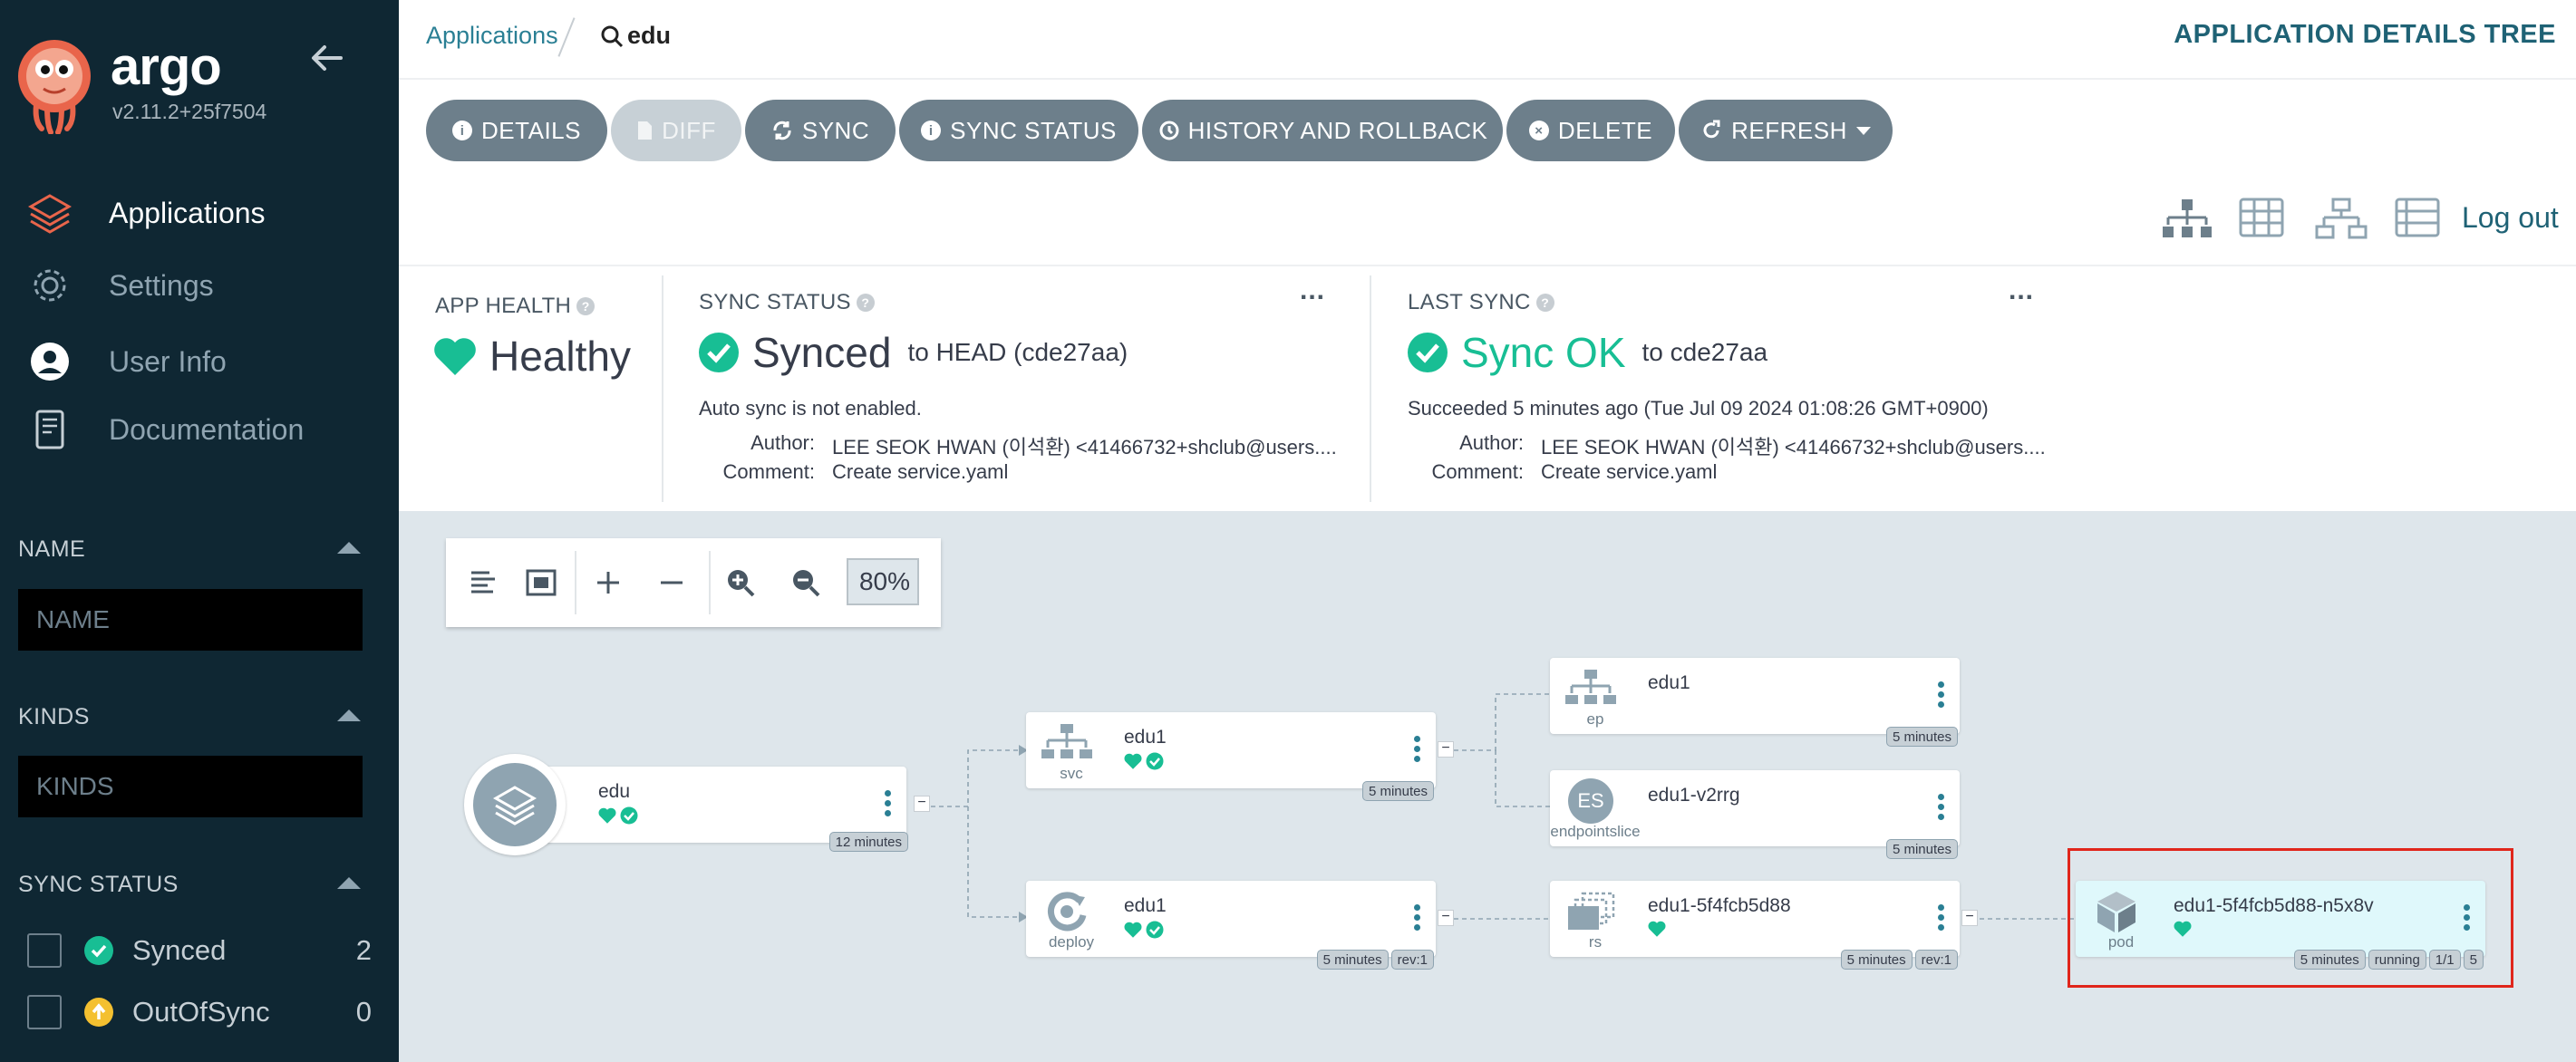  Describe the element at coordinates (1071, 773) in the screenshot. I see `node-kind: svc` at that location.